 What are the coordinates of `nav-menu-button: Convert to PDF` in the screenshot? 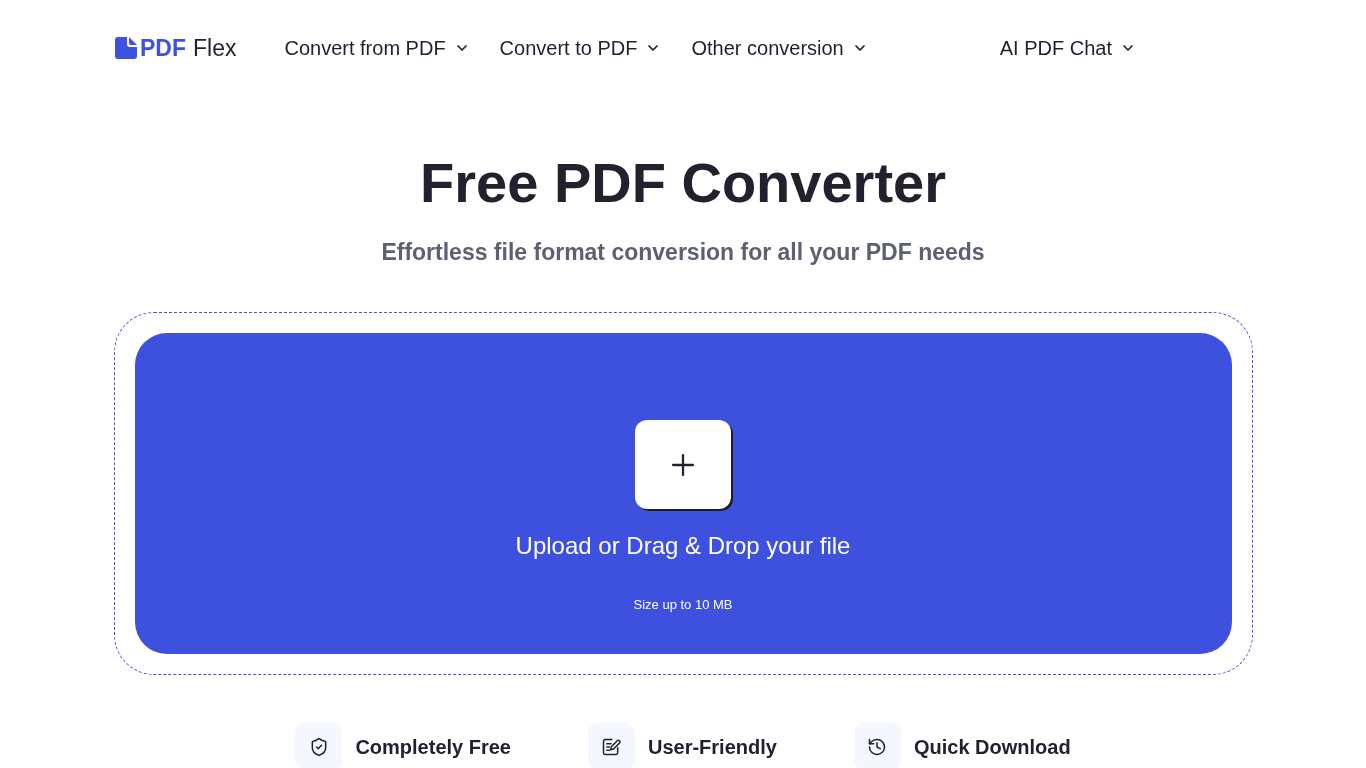 It's located at (580, 48).